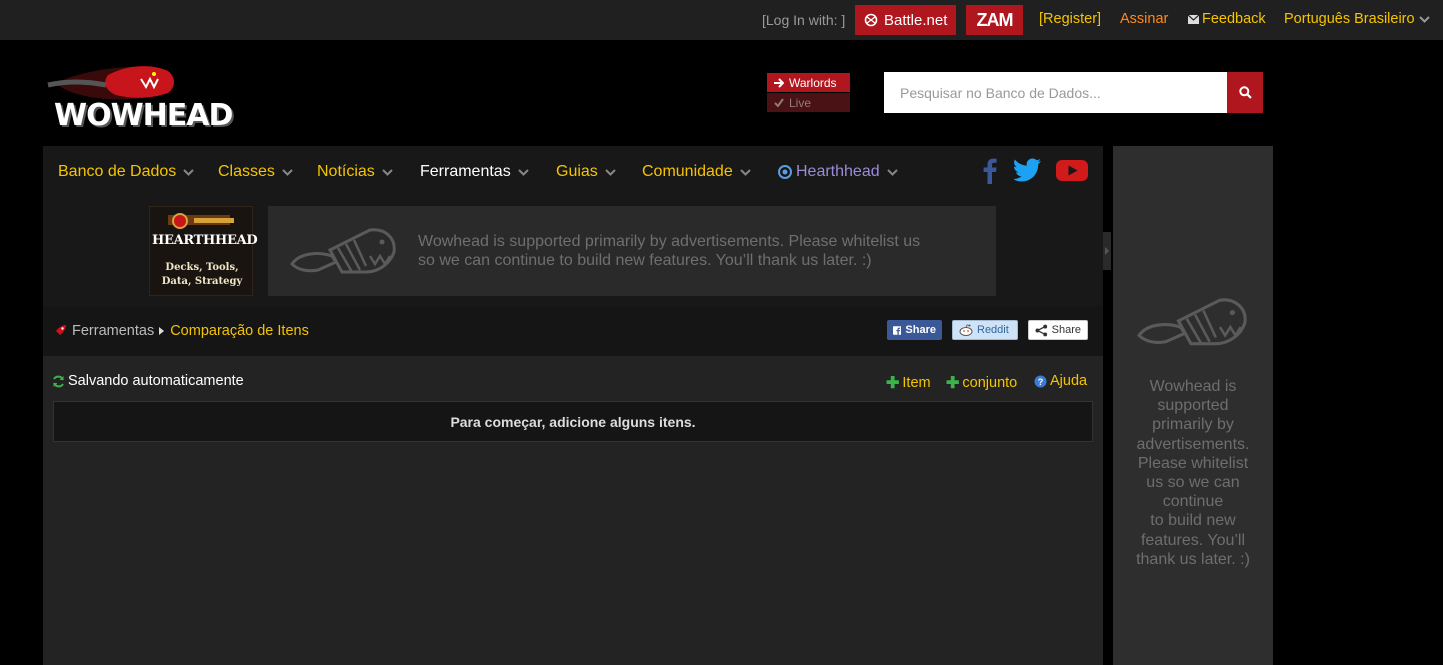  I want to click on help-label: Ajuda, so click(1069, 381).